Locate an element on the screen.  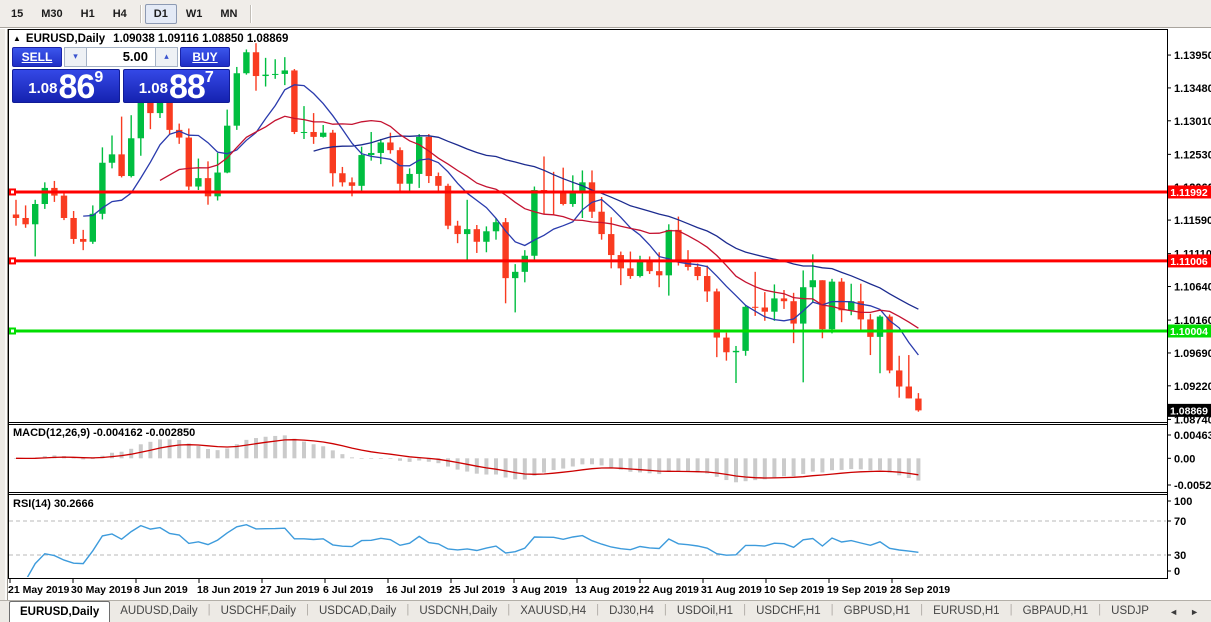
tab-scroll-controls: ◄ ► is located at coordinates (1187, 611).